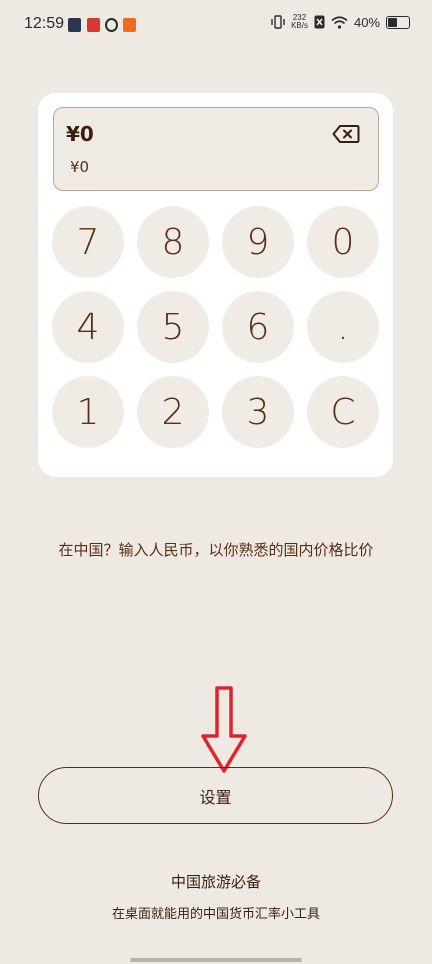 This screenshot has height=964, width=432. Describe the element at coordinates (88, 327) in the screenshot. I see `keypad-key-4: 4` at that location.